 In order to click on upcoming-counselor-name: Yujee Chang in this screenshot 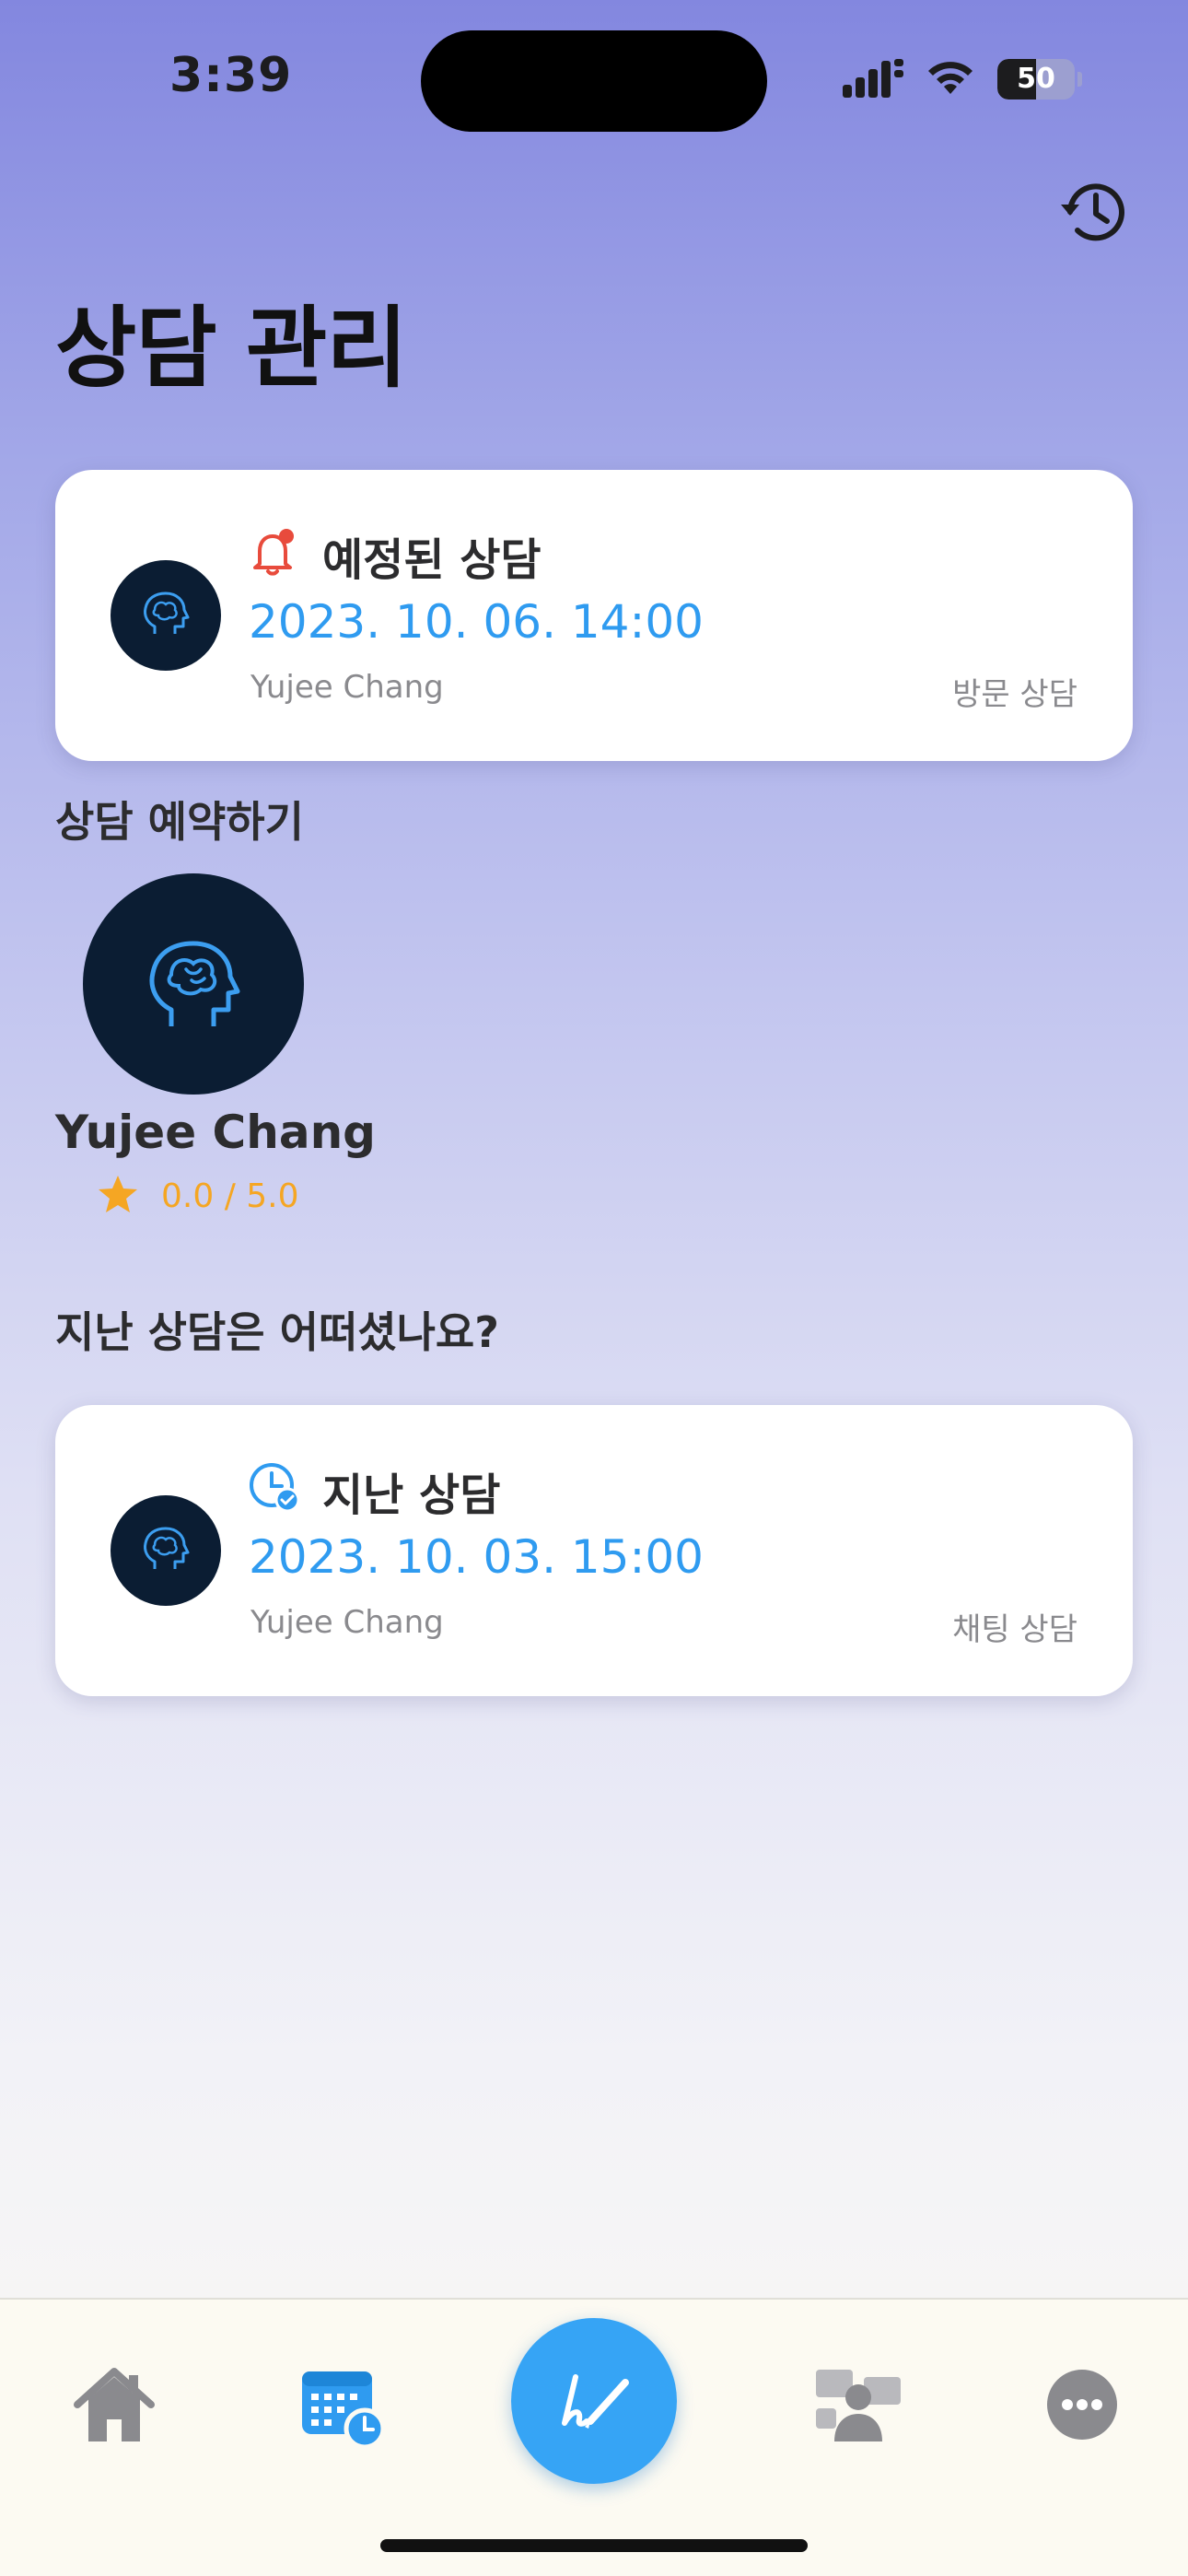, I will do `click(347, 687)`.